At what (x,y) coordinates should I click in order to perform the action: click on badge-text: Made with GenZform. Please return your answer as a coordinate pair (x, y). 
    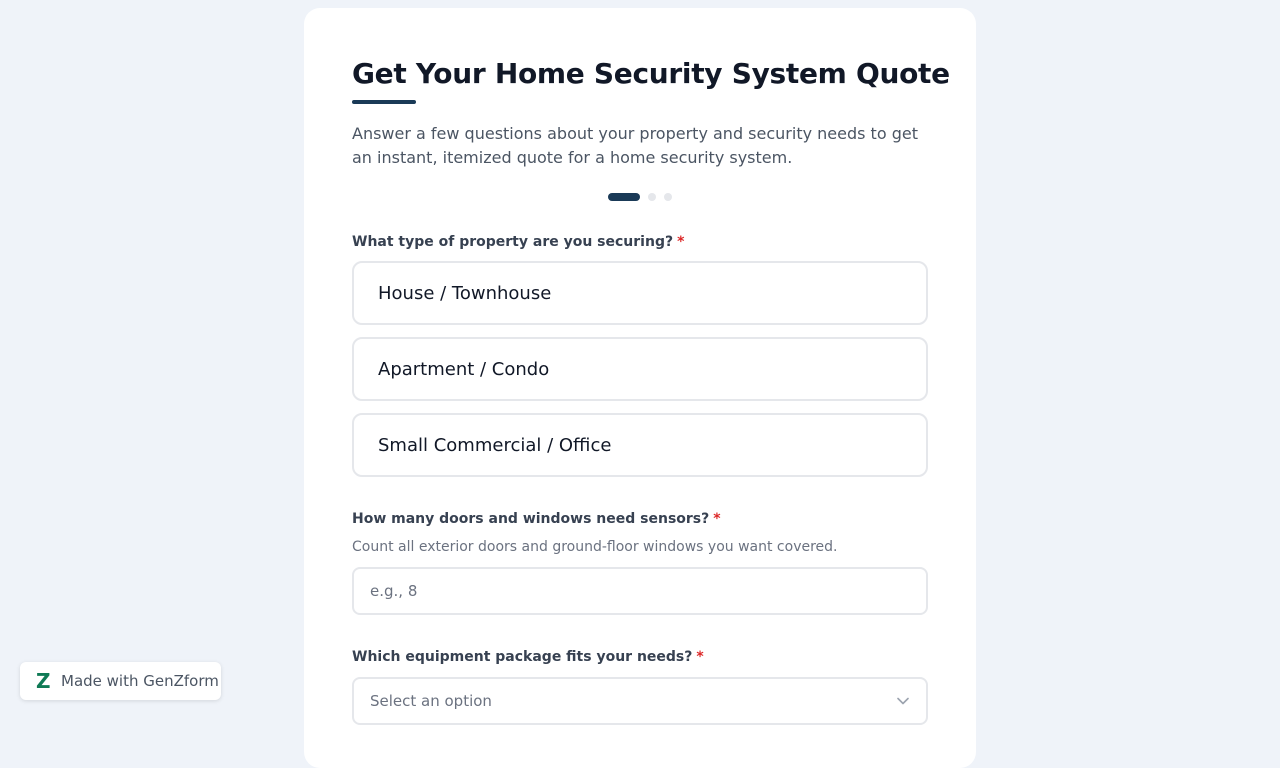
    Looking at the image, I should click on (140, 681).